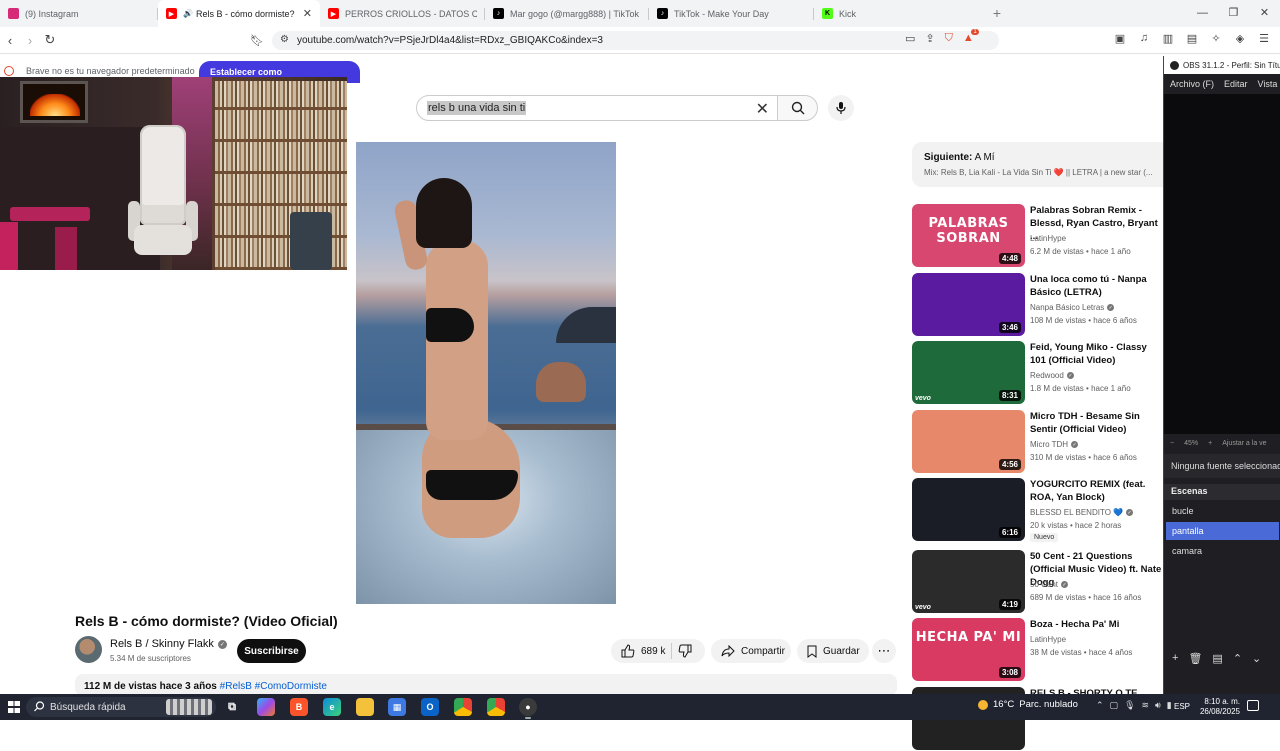 Image resolution: width=1280 pixels, height=751 pixels. What do you see at coordinates (1222, 264) in the screenshot?
I see `obs-preview` at bounding box center [1222, 264].